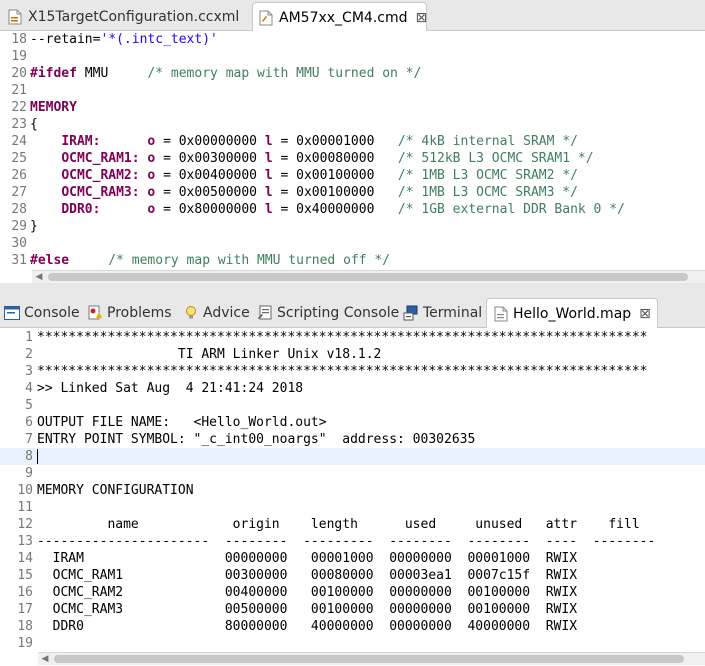 The height and width of the screenshot is (666, 705). I want to click on line-number: 4, so click(29, 388).